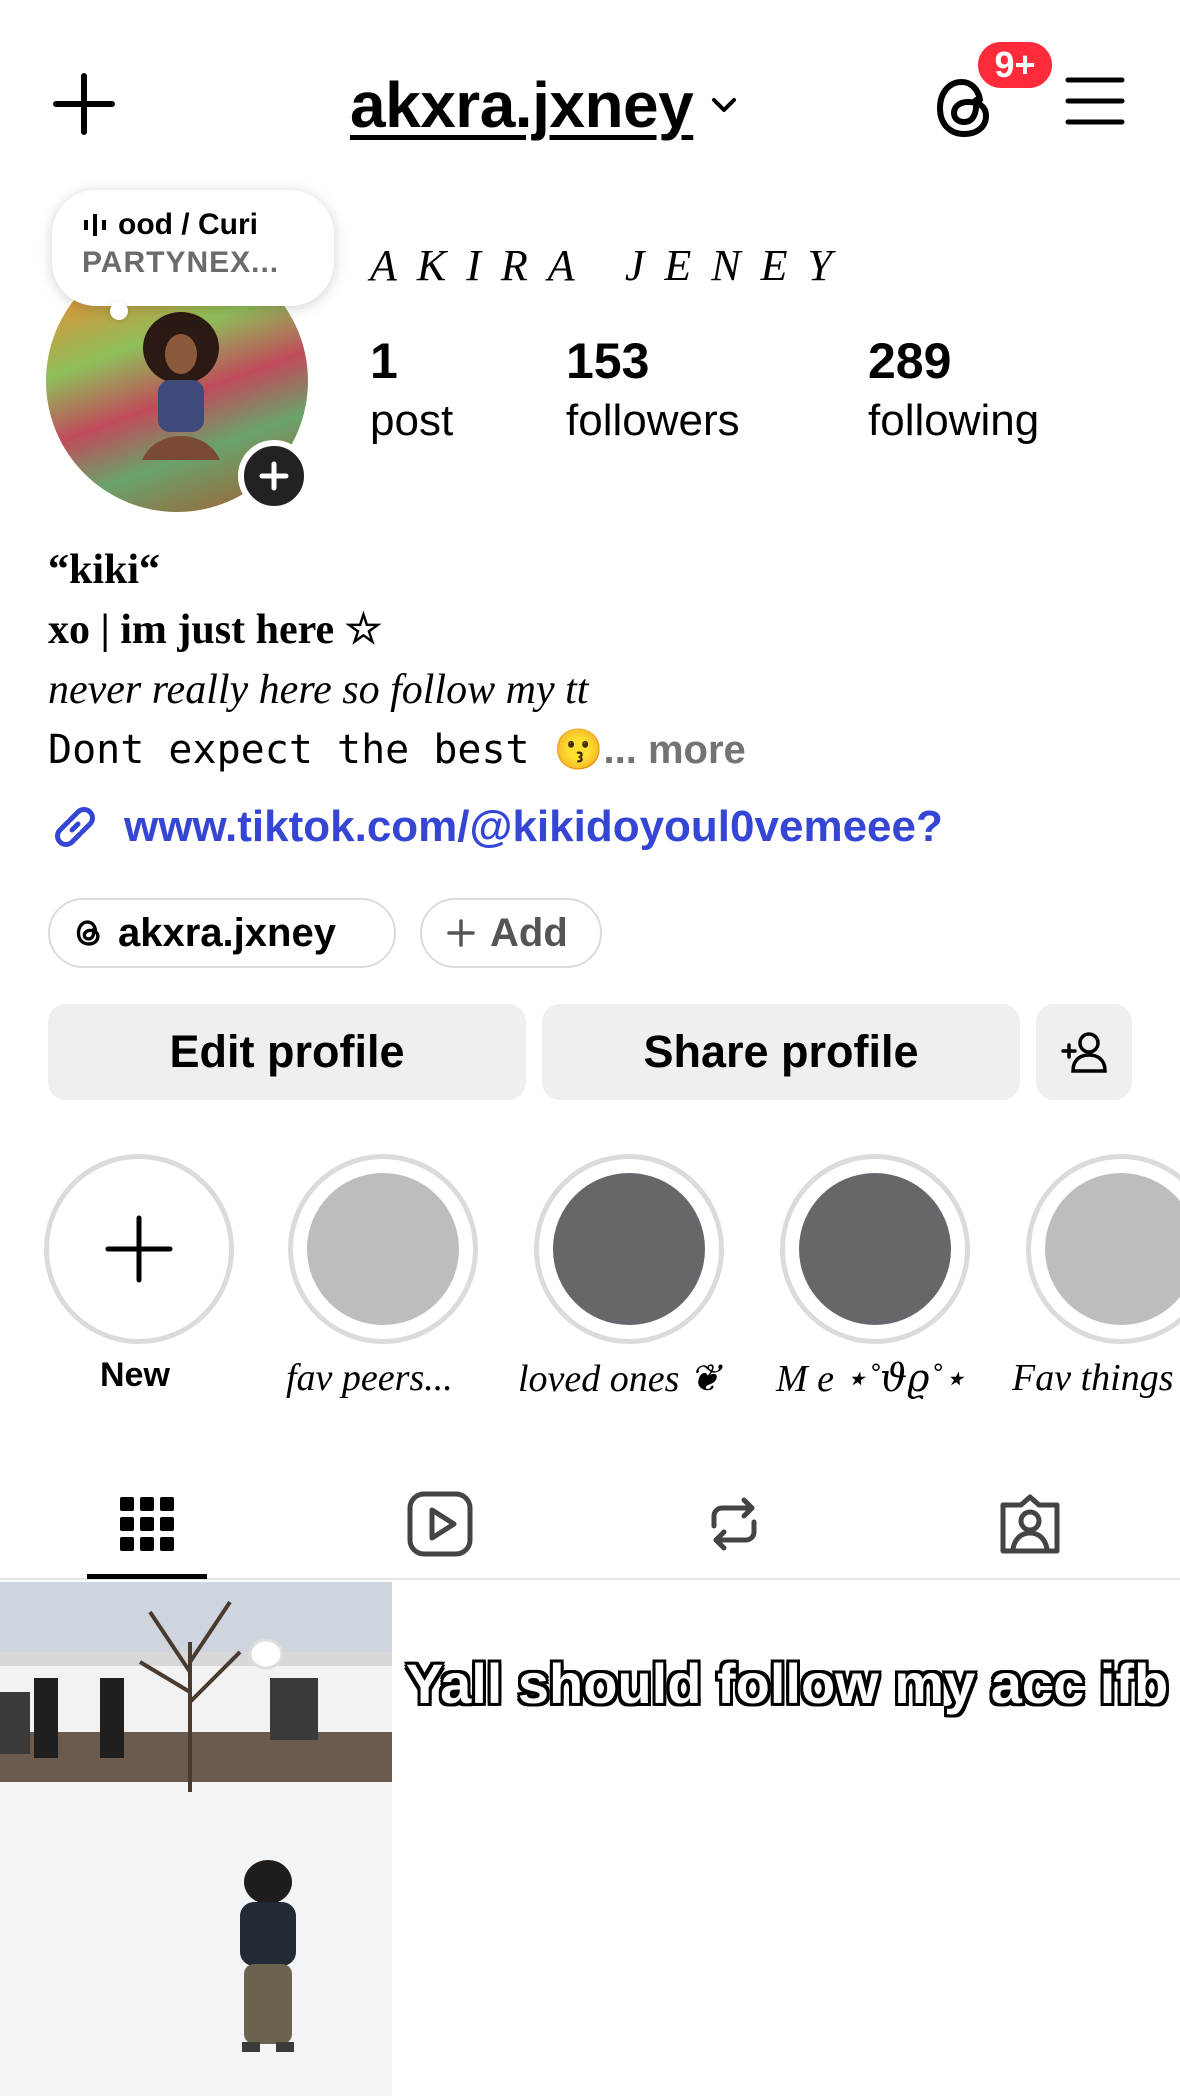  I want to click on post-thumbnail, so click(196, 1839).